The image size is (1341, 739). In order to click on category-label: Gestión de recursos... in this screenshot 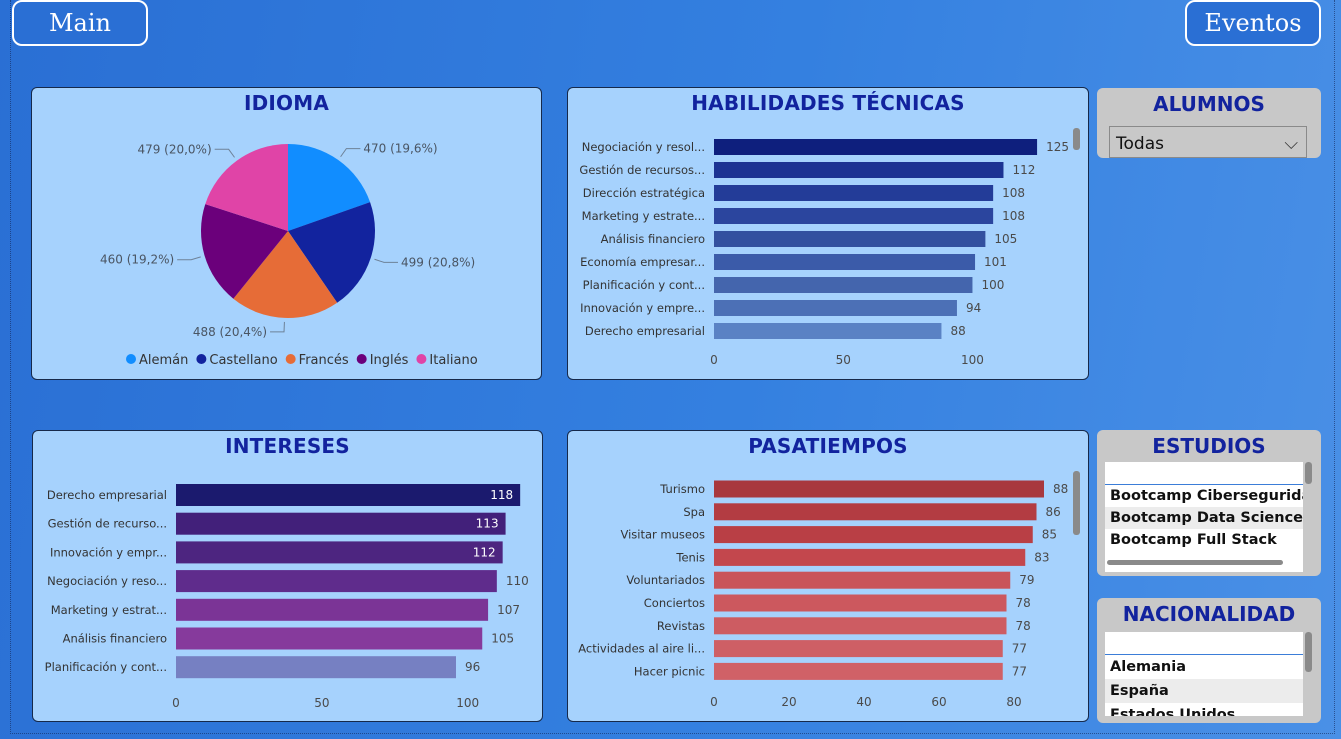, I will do `click(642, 170)`.